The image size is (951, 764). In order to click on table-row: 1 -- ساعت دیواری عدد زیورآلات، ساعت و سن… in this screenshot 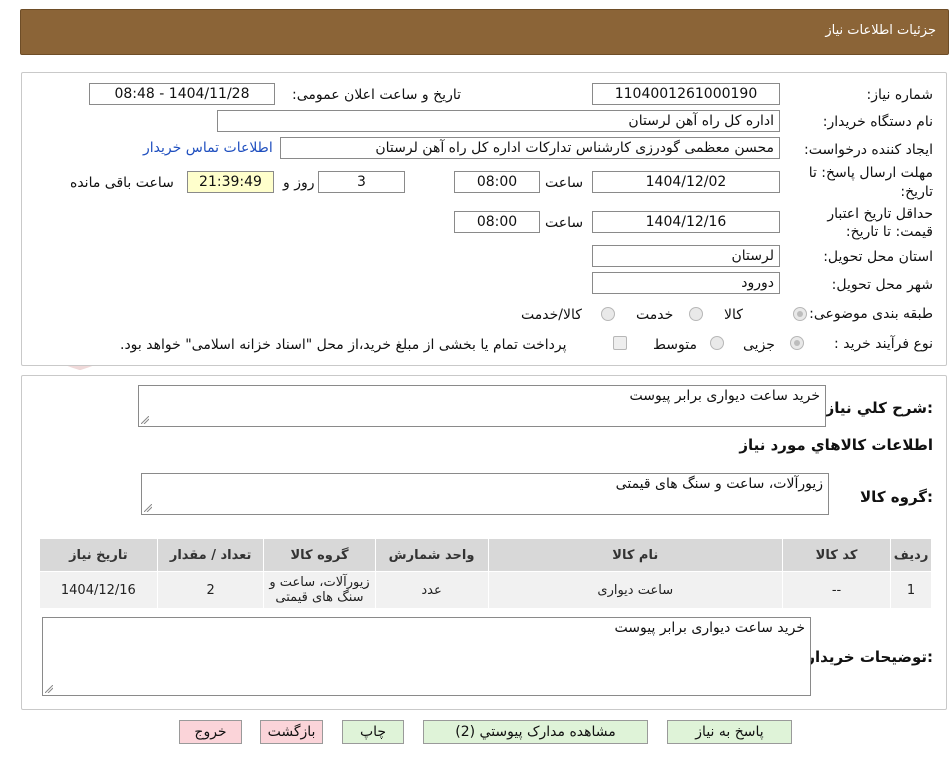, I will do `click(485, 590)`.